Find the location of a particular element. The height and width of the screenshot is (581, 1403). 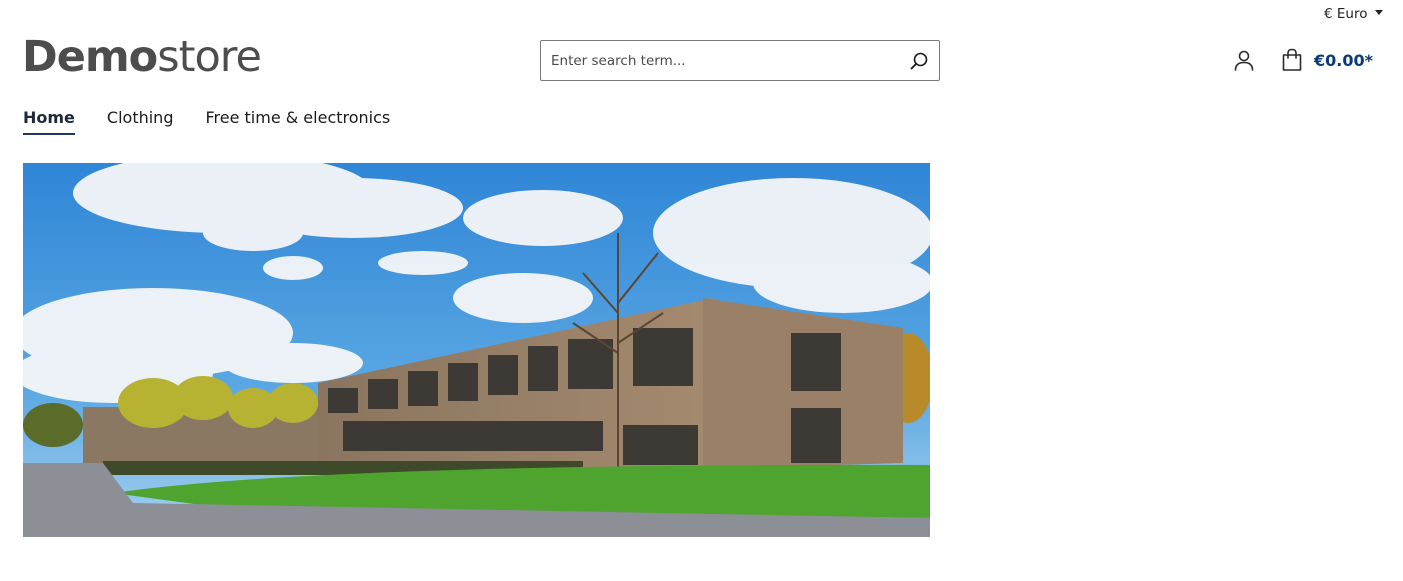

search-bar is located at coordinates (740, 60).